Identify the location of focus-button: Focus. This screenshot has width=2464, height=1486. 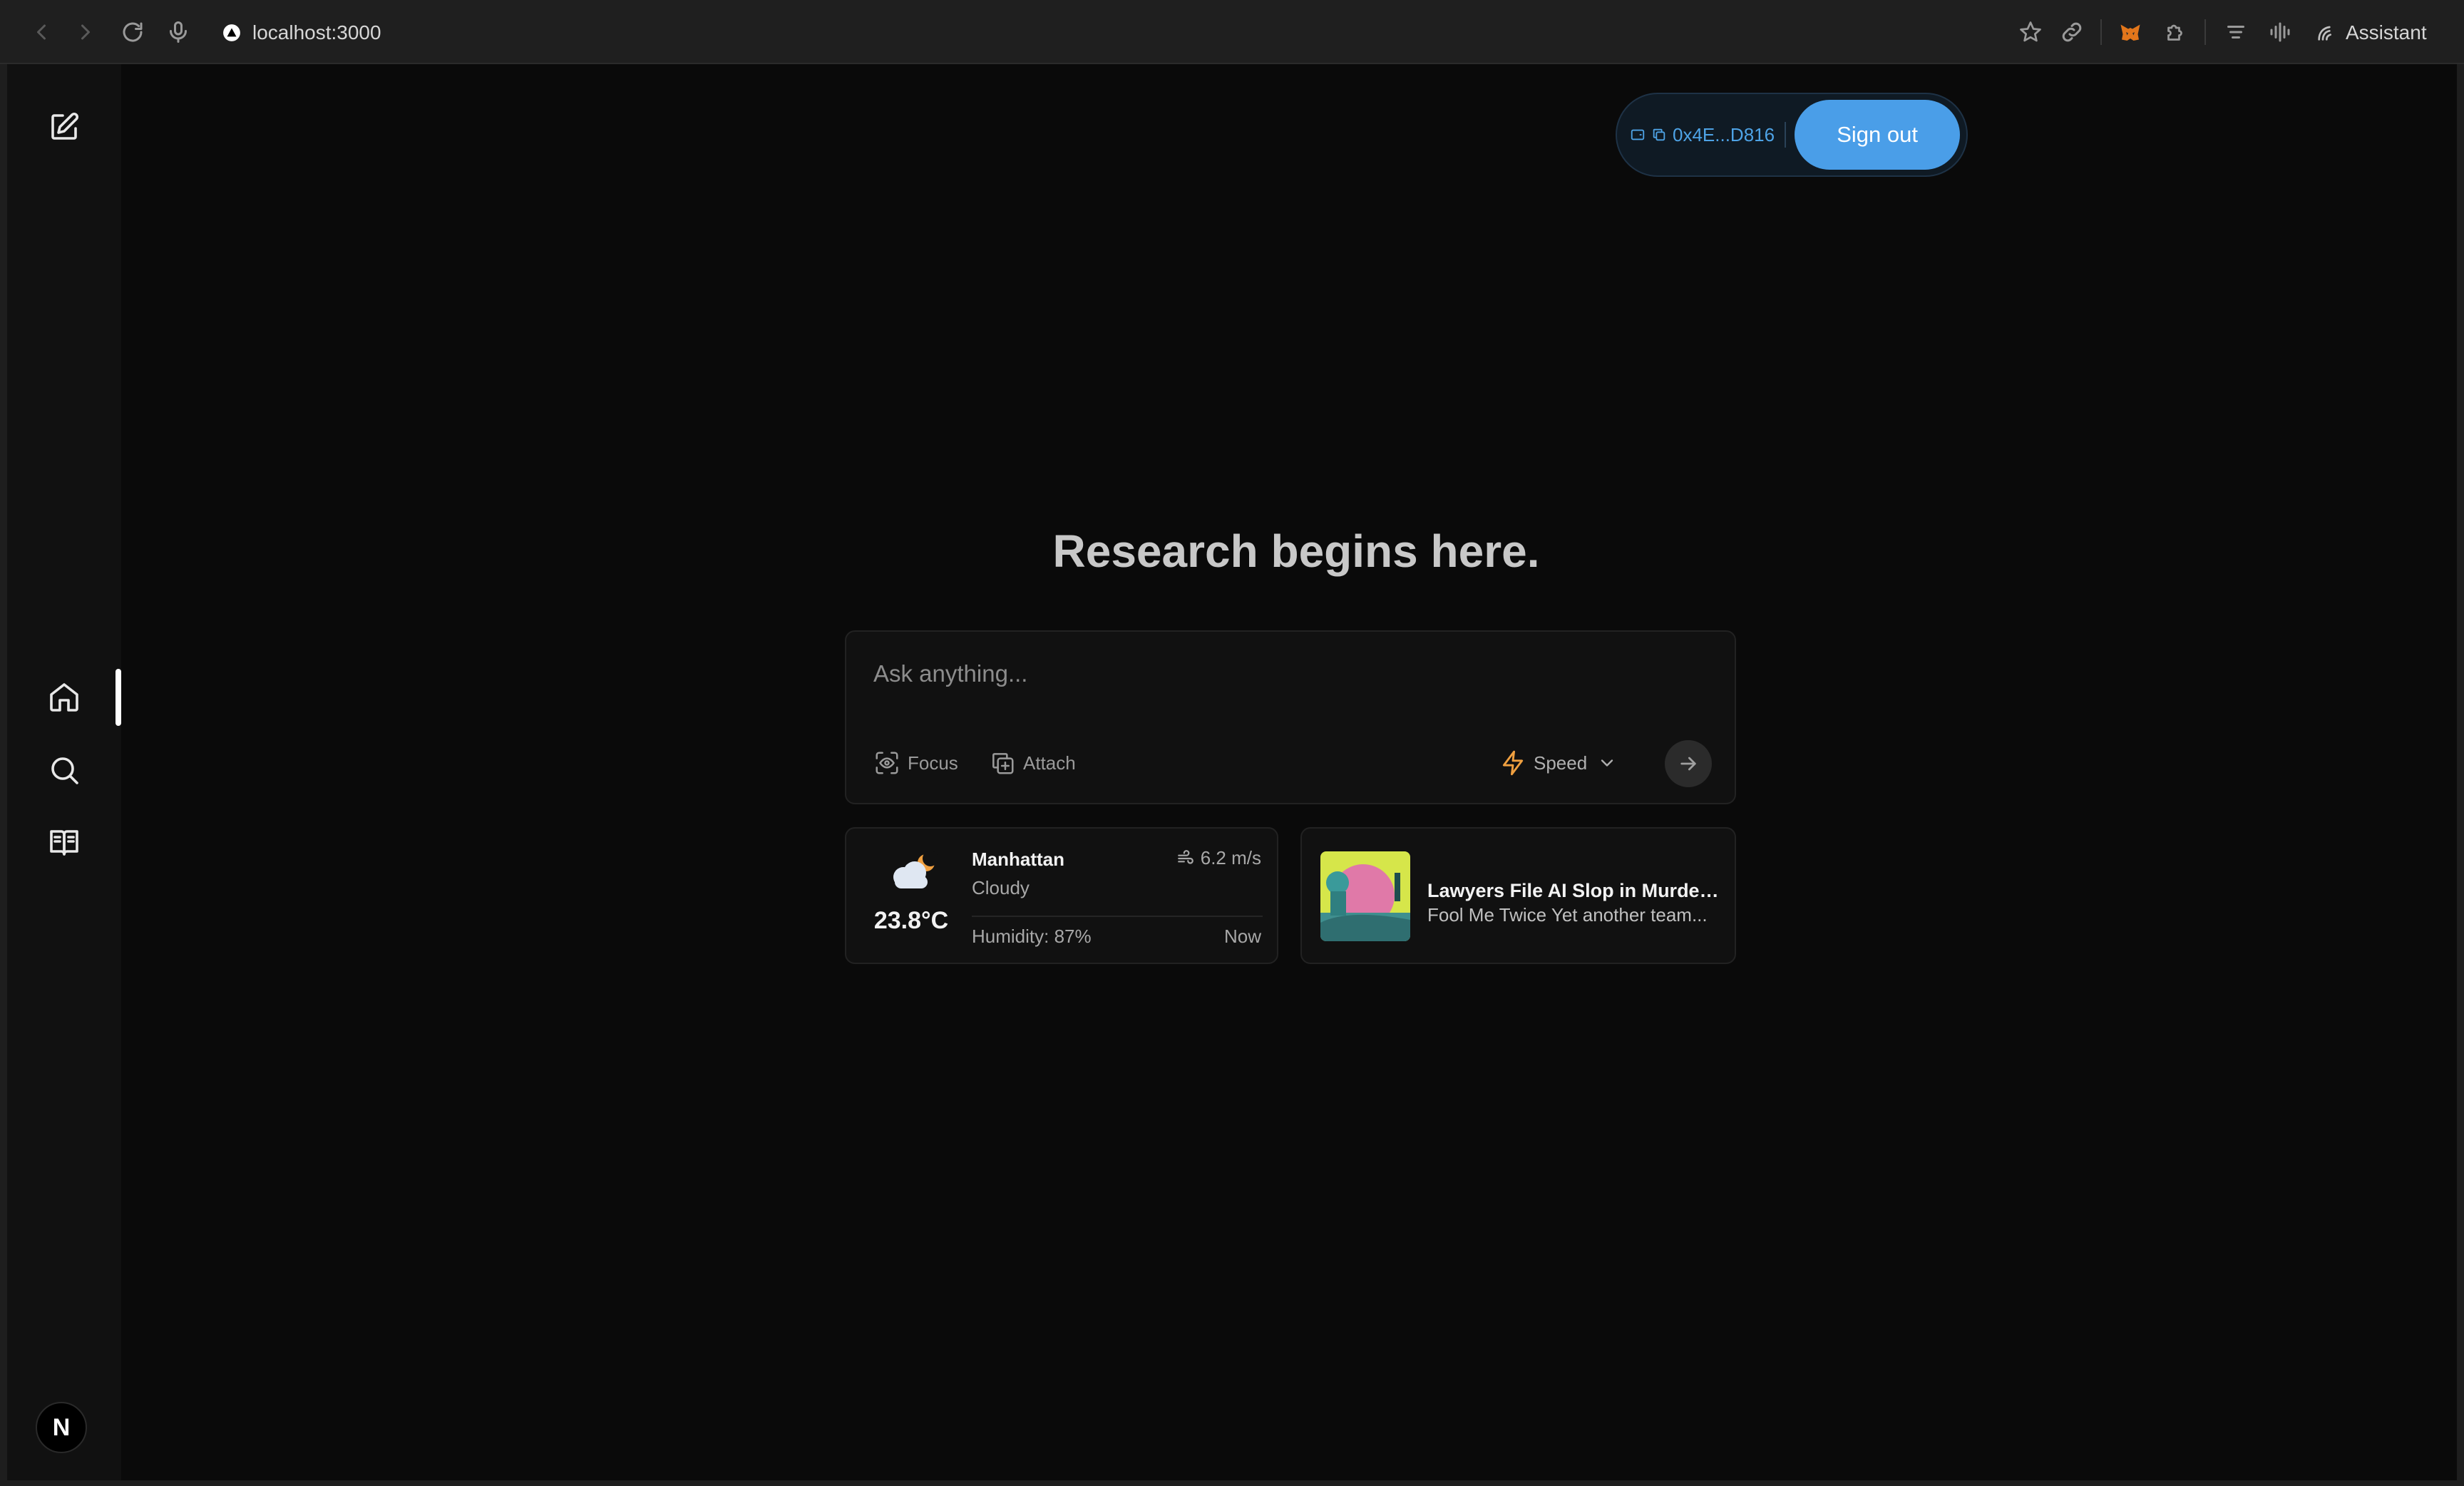
(915, 763).